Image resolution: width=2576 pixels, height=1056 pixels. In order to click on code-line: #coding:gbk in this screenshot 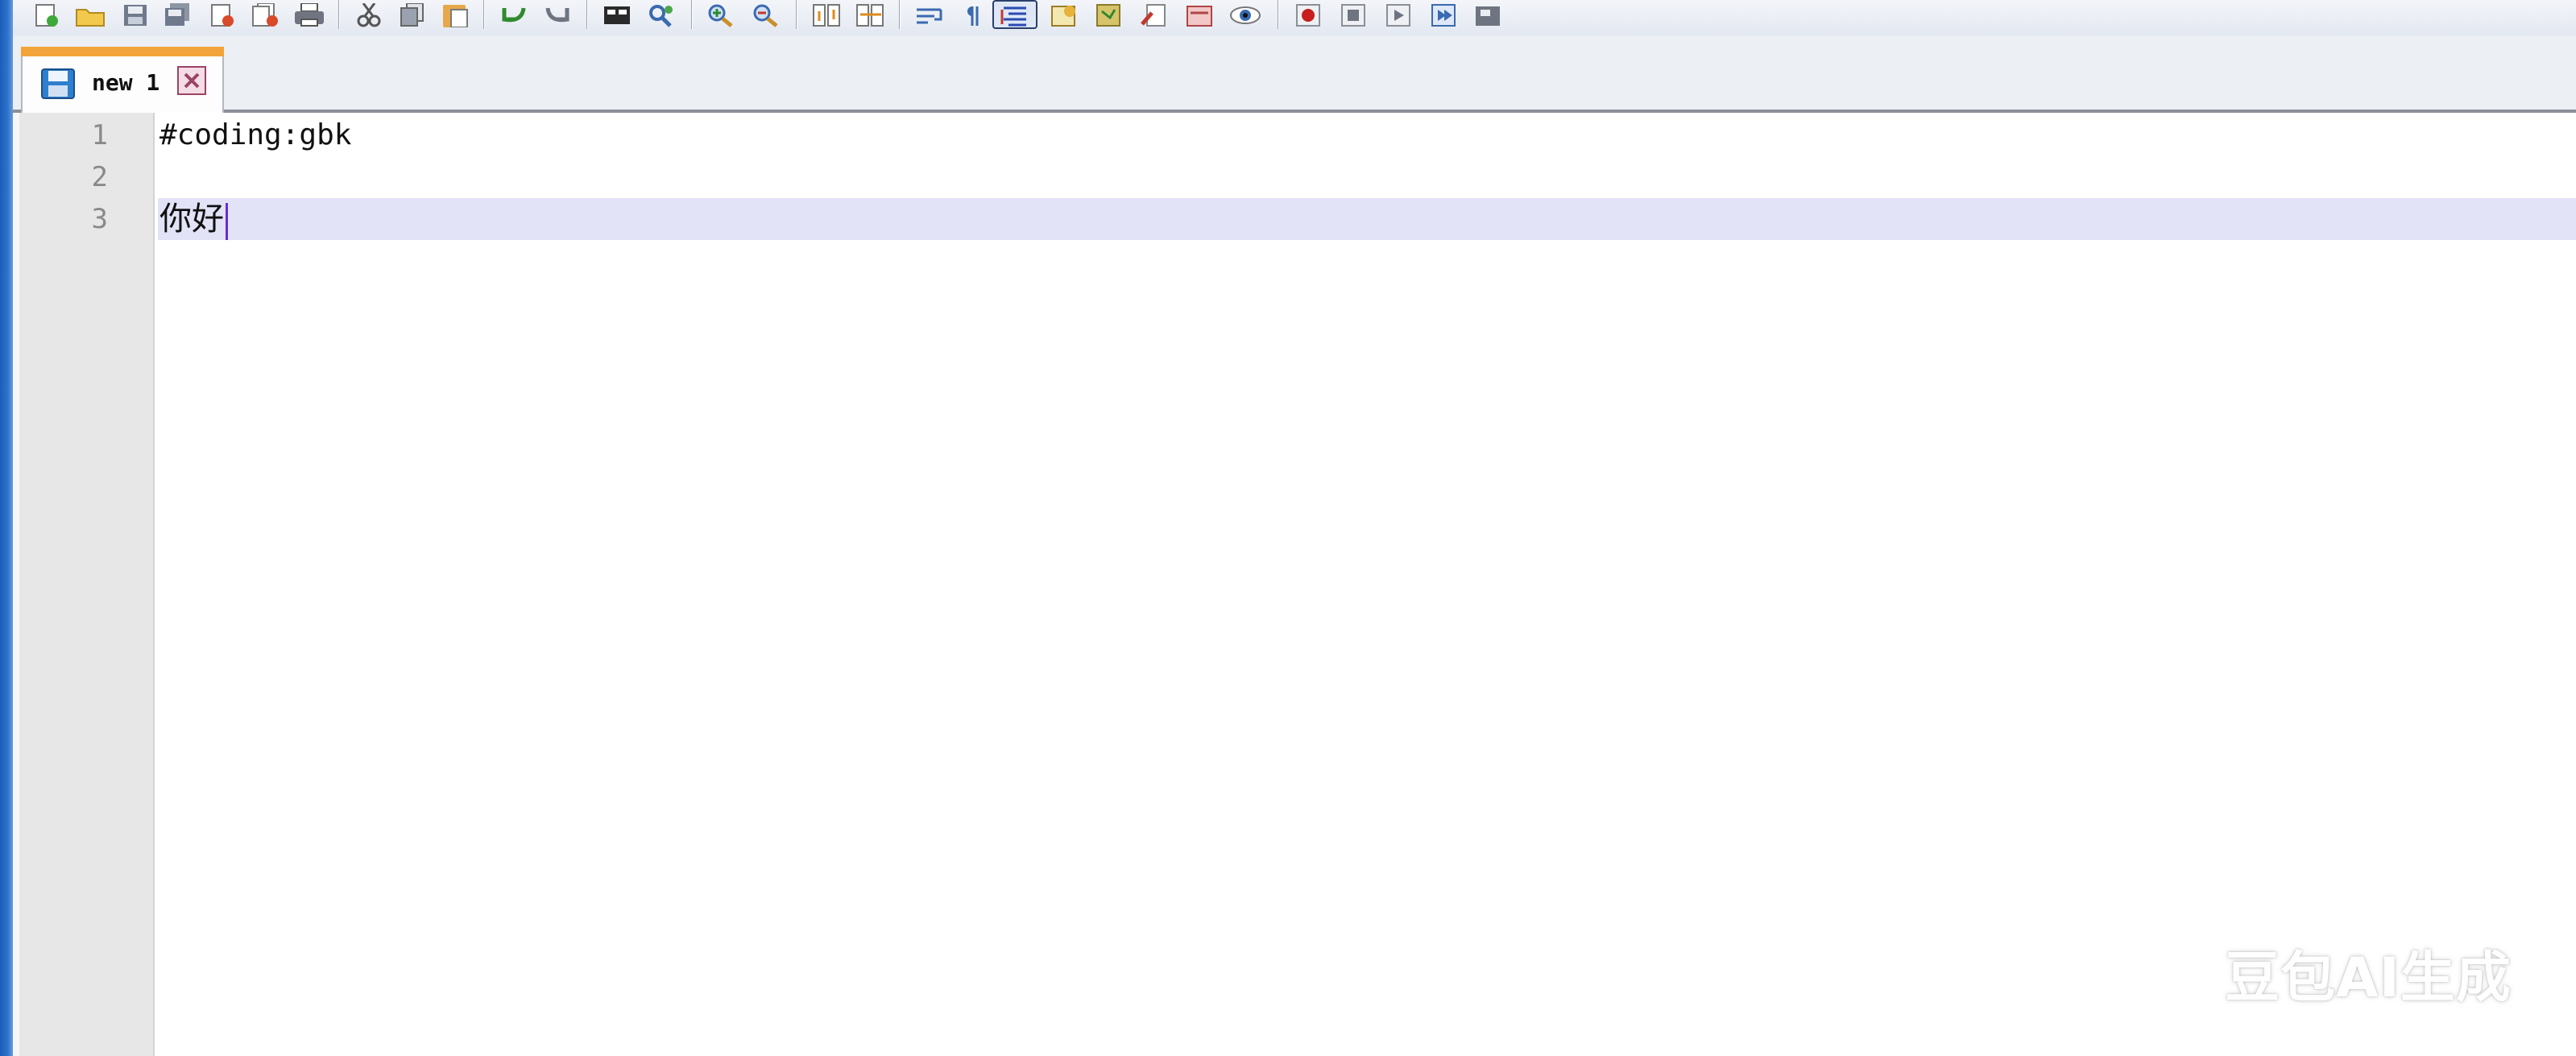, I will do `click(1367, 135)`.